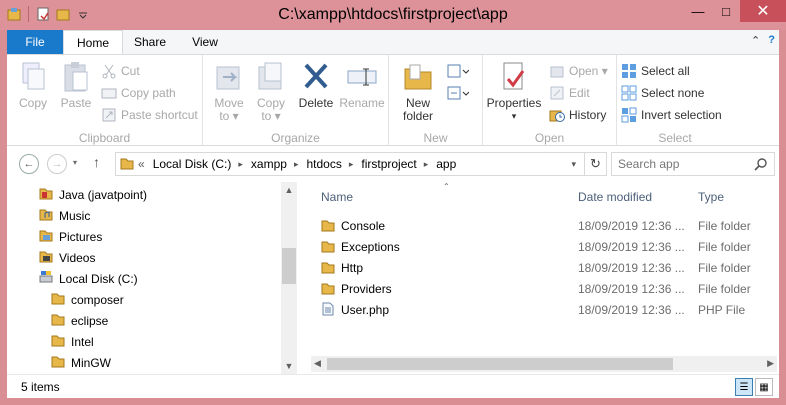 This screenshot has width=786, height=405. I want to click on copy-path-button: Copy path, so click(138, 93).